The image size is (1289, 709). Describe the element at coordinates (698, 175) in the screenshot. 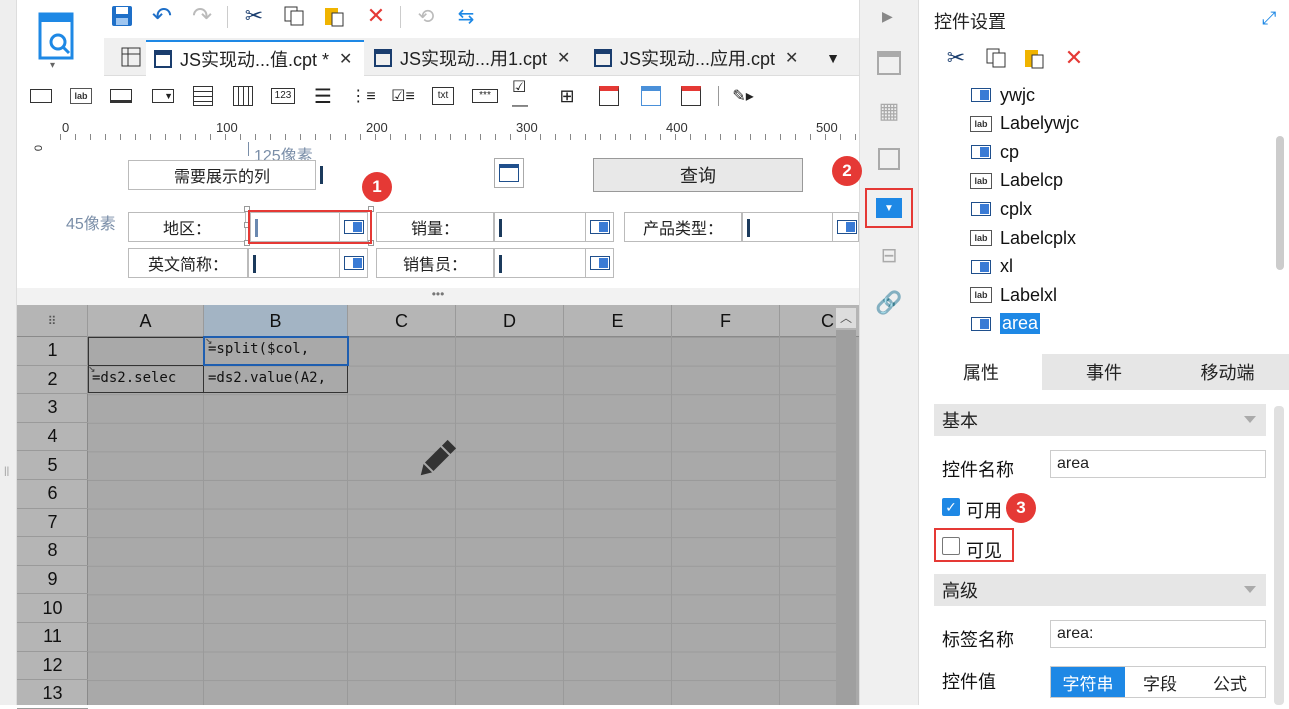

I see `query-button: 查询` at that location.